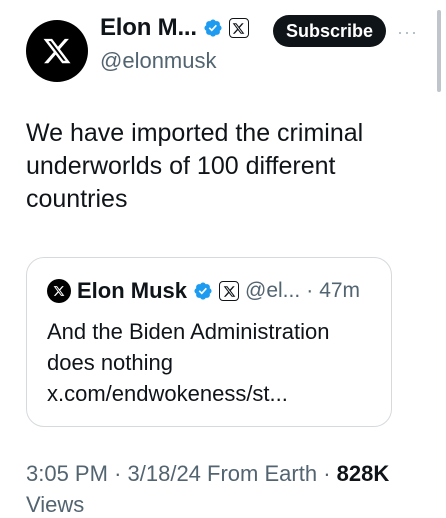 This screenshot has height=518, width=446. I want to click on views-count: 828K, so click(363, 473).